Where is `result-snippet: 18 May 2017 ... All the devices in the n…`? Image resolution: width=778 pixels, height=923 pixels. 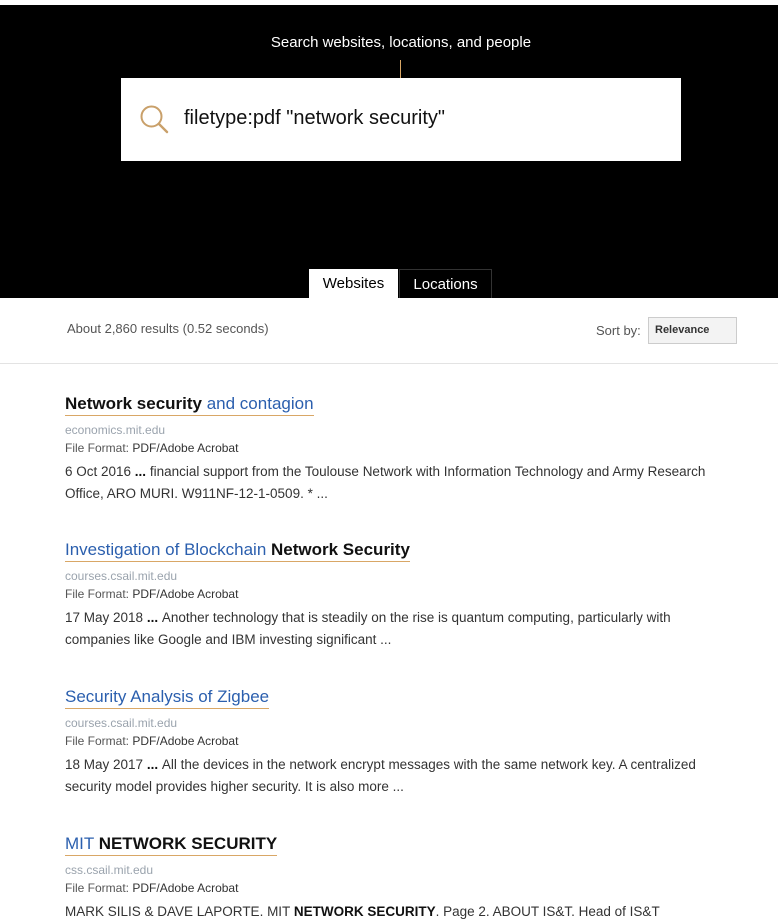 result-snippet: 18 May 2017 ... All the devices in the n… is located at coordinates (400, 776).